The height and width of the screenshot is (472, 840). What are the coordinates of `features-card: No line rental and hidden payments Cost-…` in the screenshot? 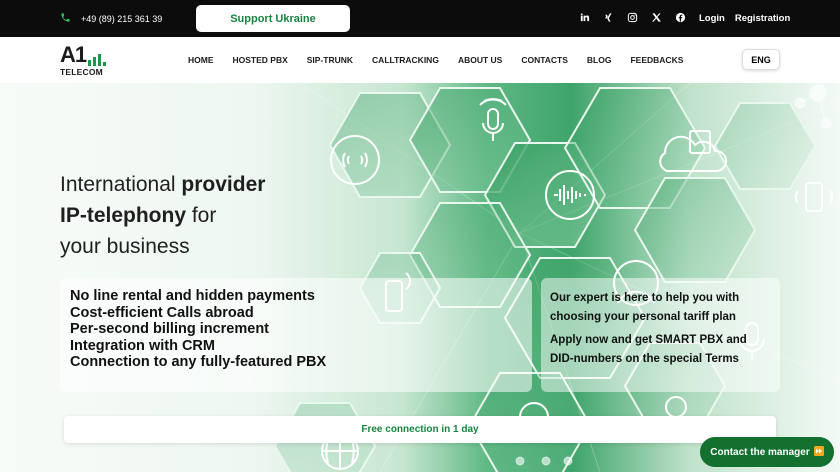 It's located at (296, 335).